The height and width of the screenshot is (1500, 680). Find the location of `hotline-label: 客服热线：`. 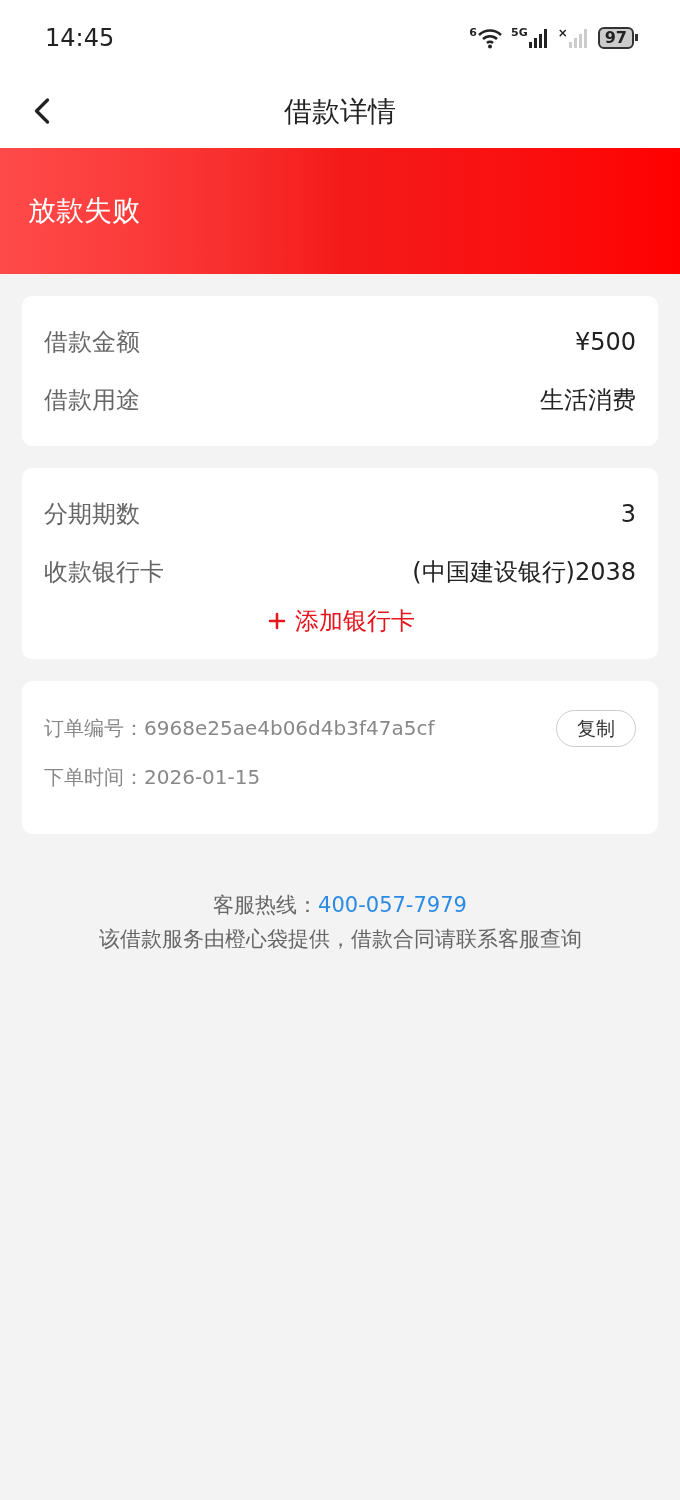

hotline-label: 客服热线： is located at coordinates (266, 905).